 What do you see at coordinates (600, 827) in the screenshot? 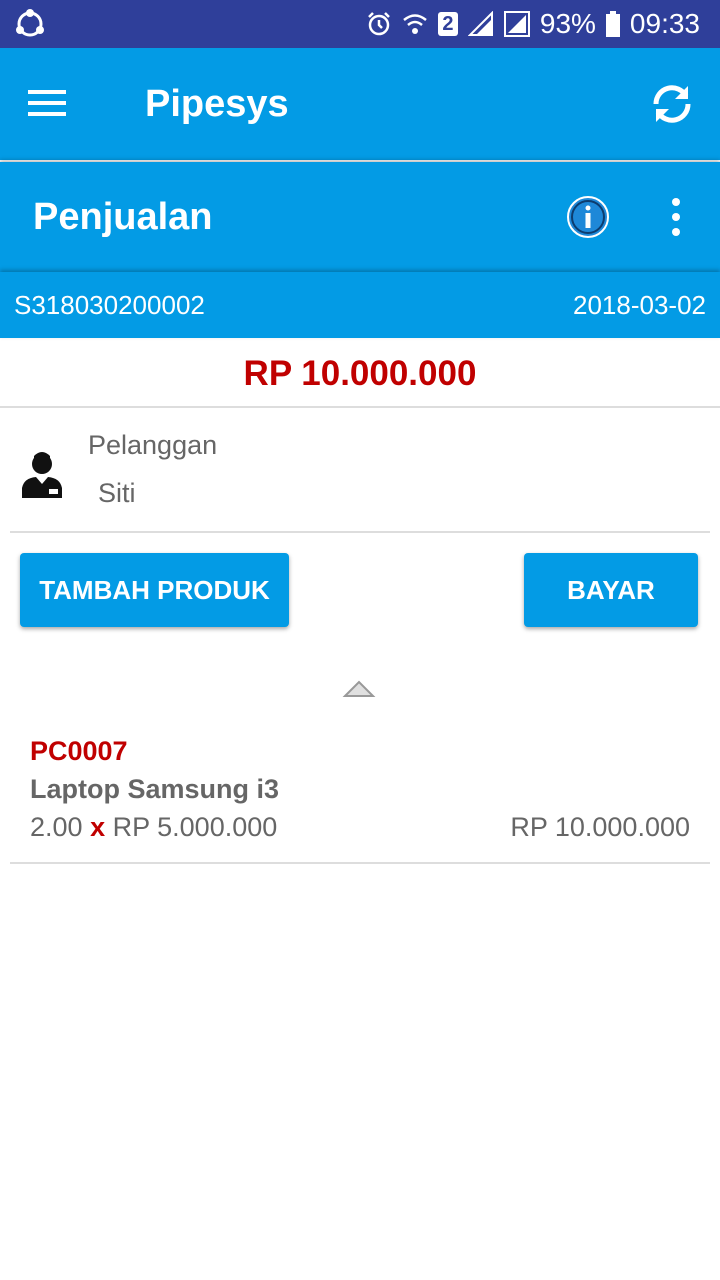
I see `line-subtotal: RP 10.000.000` at bounding box center [600, 827].